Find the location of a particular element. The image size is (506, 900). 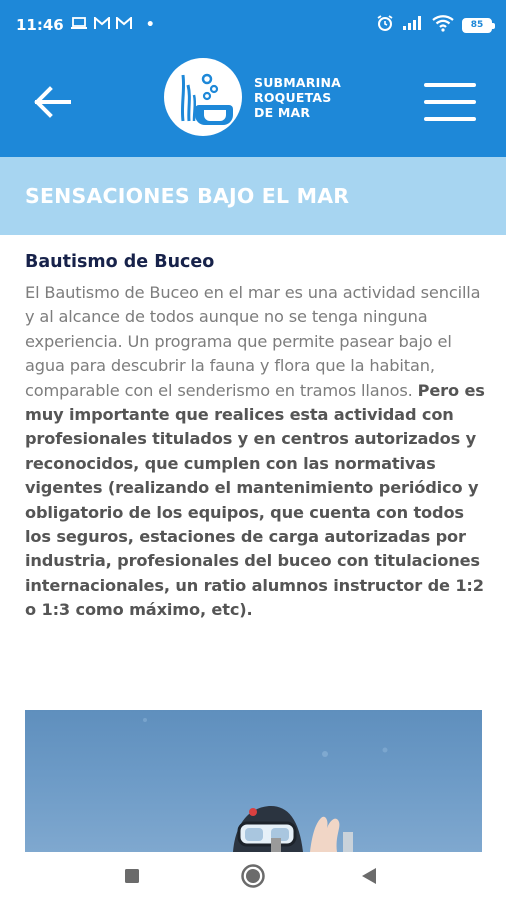

status-left: 11:46 • is located at coordinates (85, 24).